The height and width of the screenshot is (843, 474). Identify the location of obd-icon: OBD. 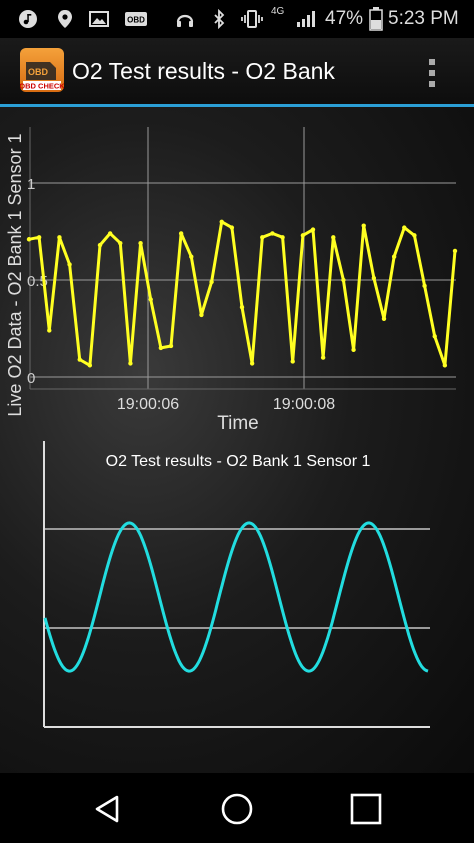
(136, 19).